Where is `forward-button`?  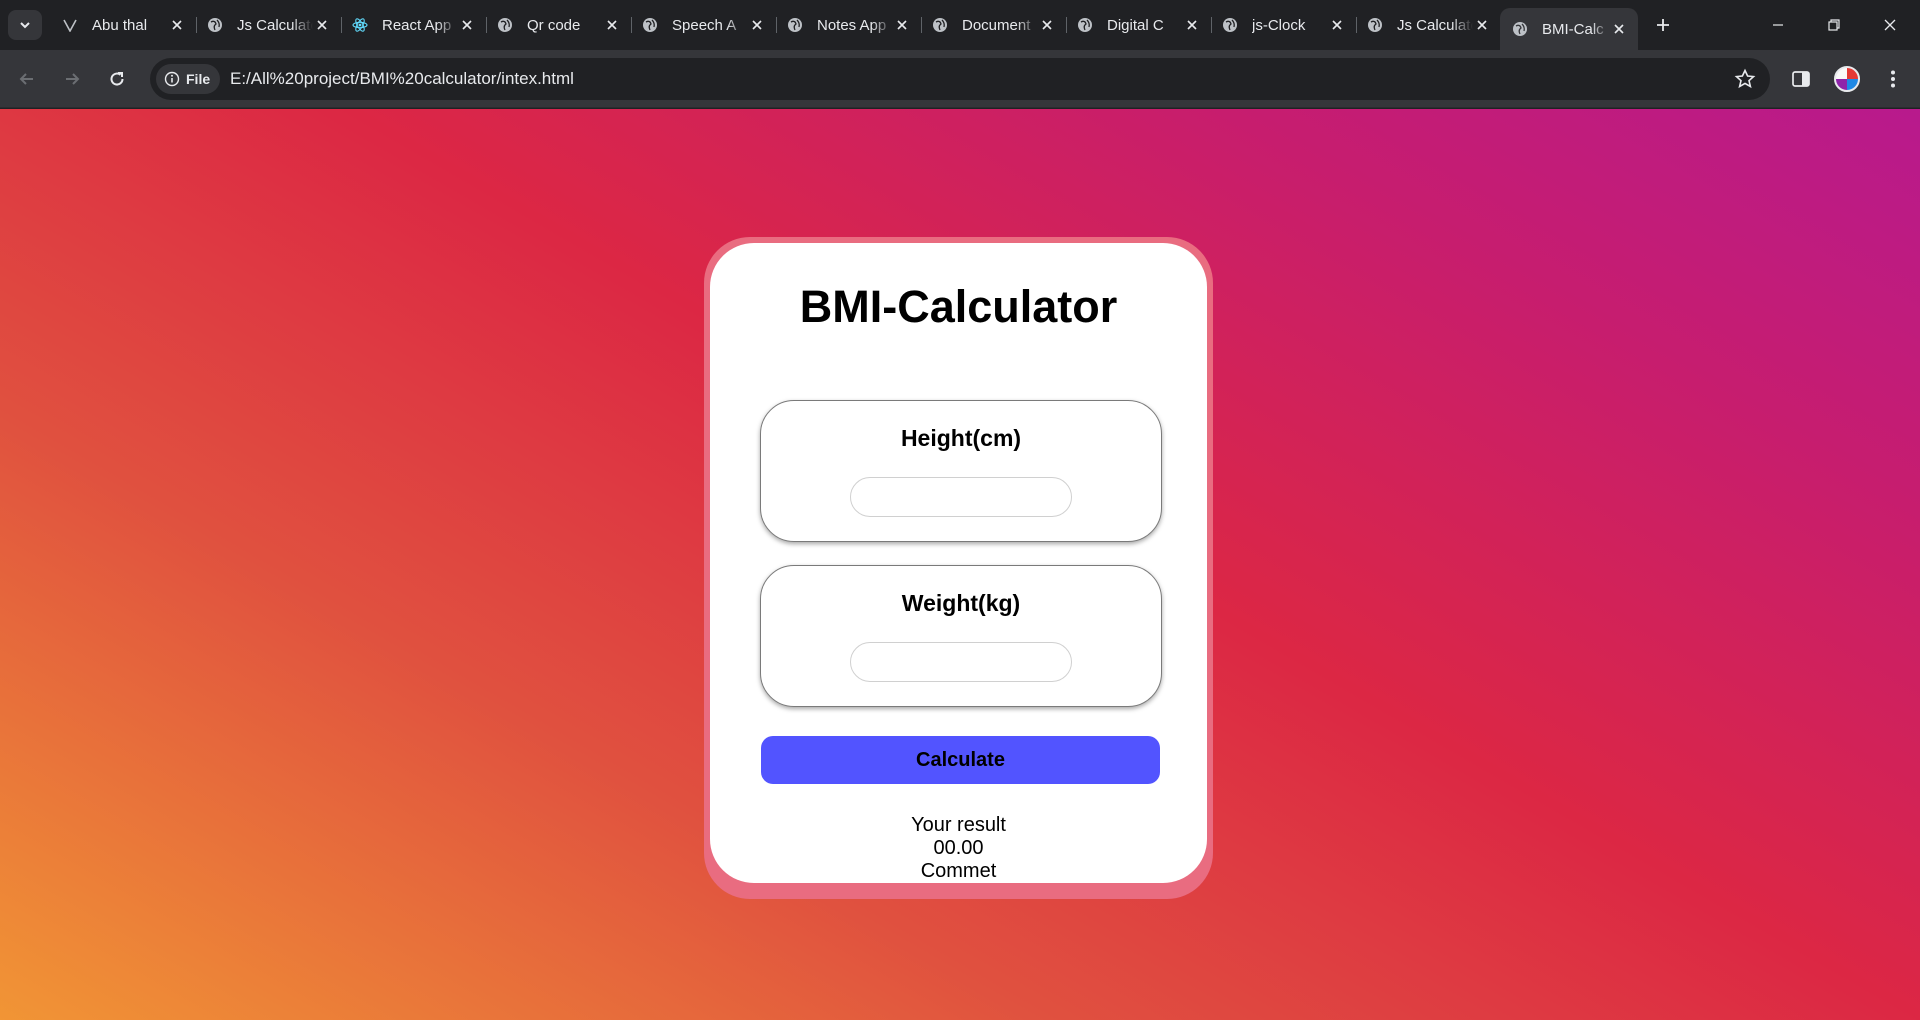 forward-button is located at coordinates (72, 79).